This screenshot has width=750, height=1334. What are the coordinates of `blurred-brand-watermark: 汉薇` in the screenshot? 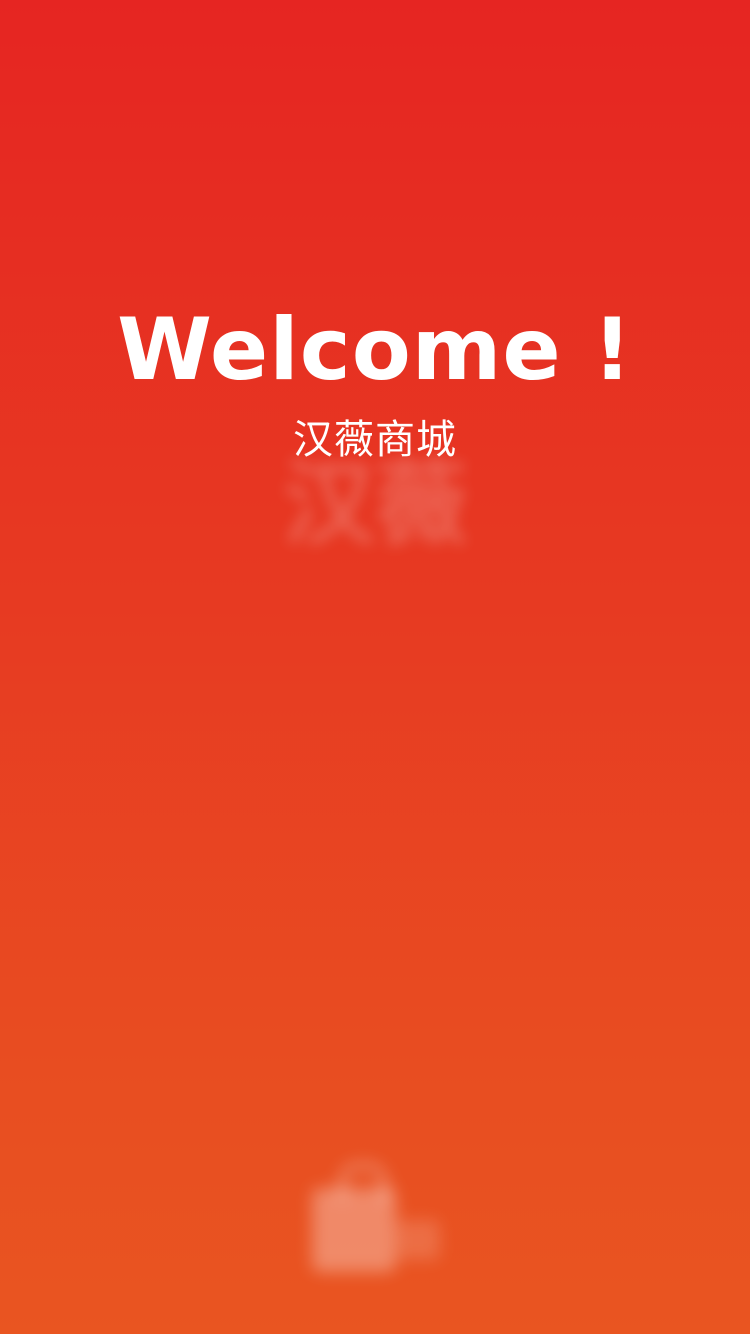 It's located at (374, 505).